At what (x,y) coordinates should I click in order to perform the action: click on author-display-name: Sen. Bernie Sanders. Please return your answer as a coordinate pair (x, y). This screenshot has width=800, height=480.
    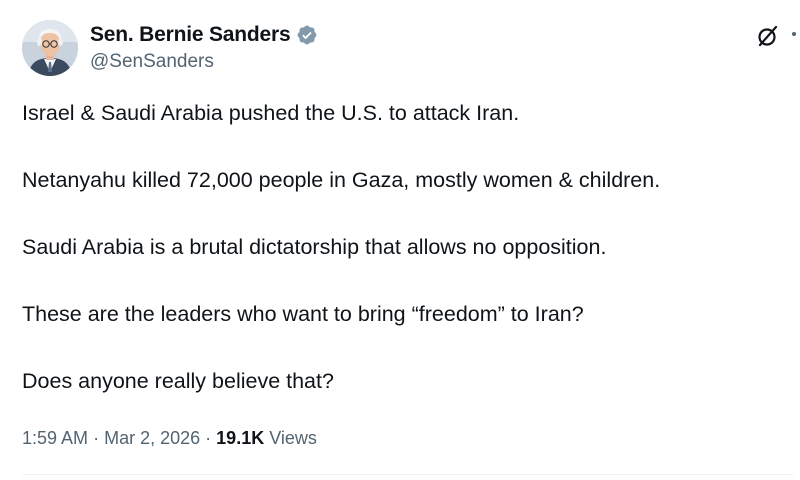
    Looking at the image, I should click on (190, 35).